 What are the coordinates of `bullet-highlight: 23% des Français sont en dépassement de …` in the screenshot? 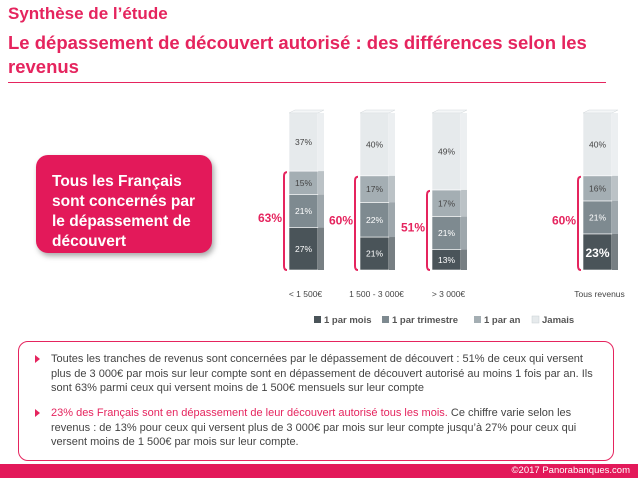 It's located at (249, 413).